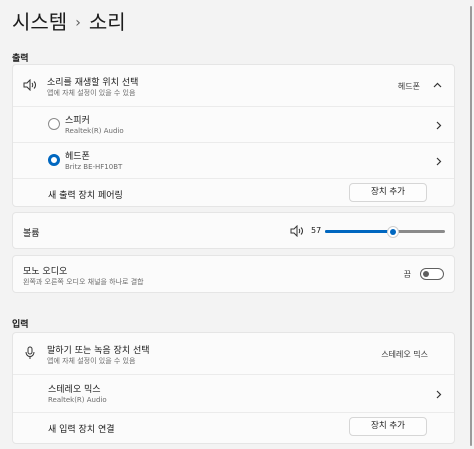 The height and width of the screenshot is (449, 474). Describe the element at coordinates (29, 85) in the screenshot. I see `speaker-icon` at that location.